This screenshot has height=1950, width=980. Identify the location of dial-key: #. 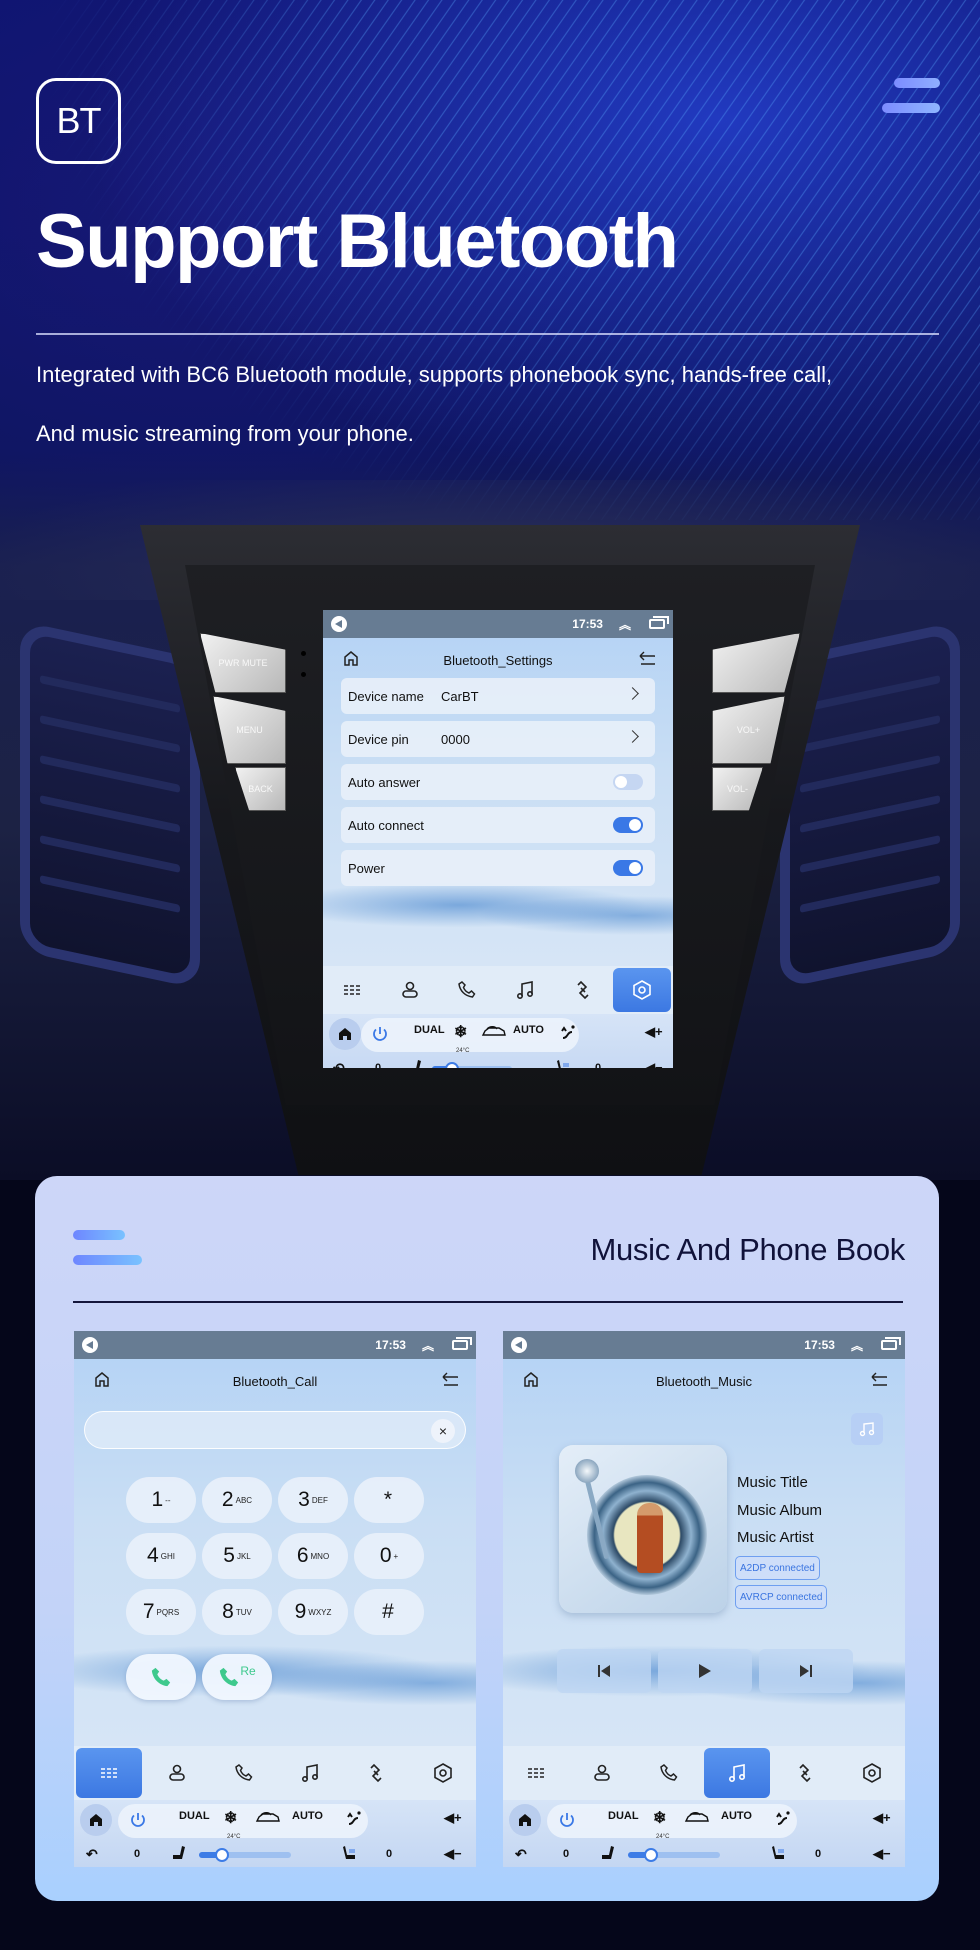
(389, 1612).